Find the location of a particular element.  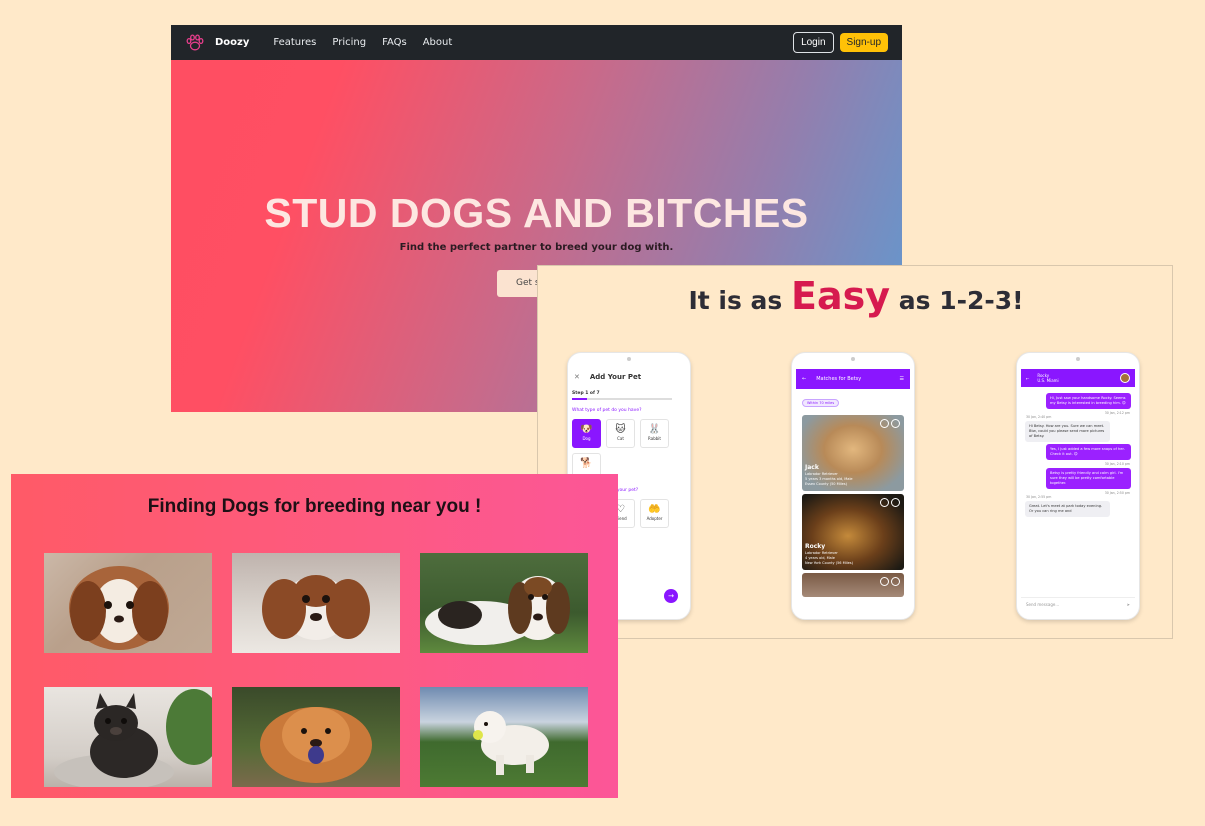

step-indicator: Step 1 of 7 is located at coordinates (586, 393).